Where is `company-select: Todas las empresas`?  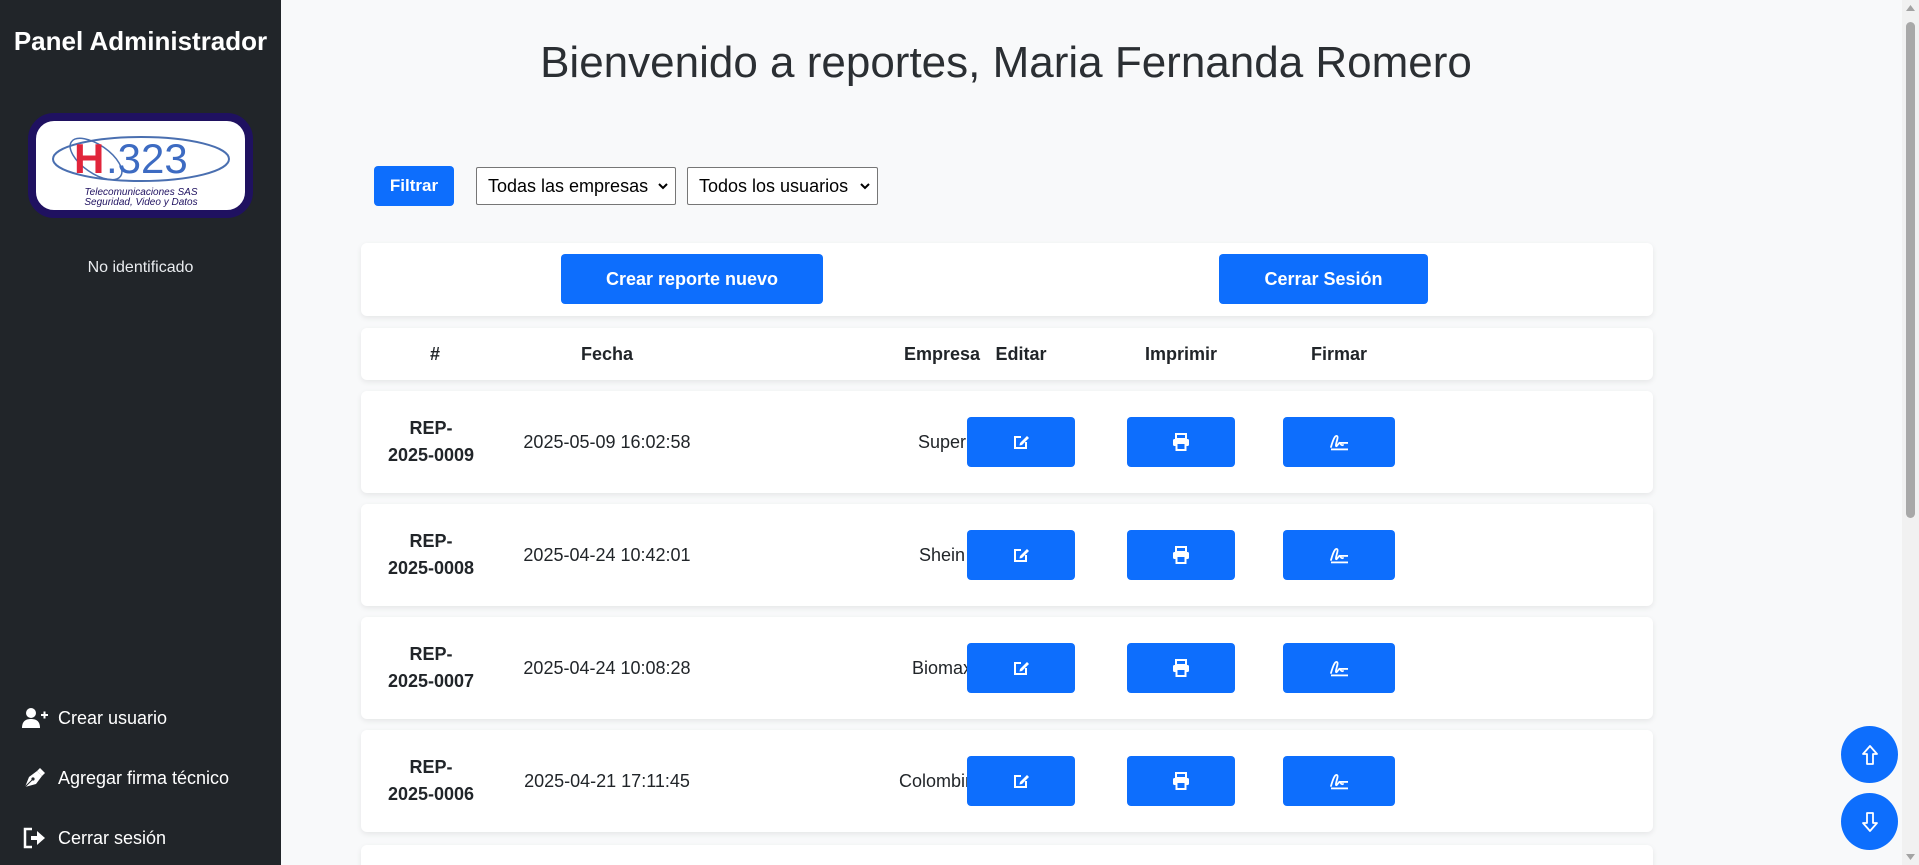 company-select: Todas las empresas is located at coordinates (576, 186).